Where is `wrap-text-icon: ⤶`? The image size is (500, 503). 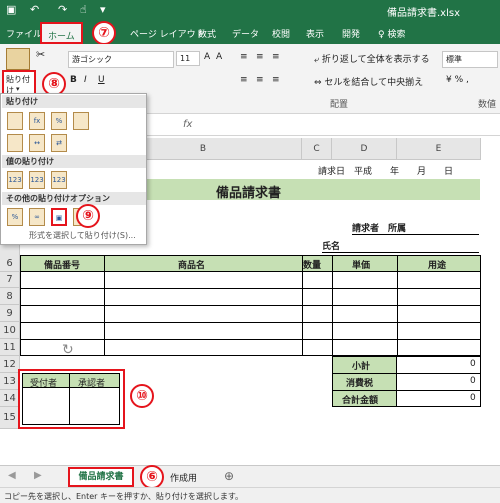 wrap-text-icon: ⤶ is located at coordinates (317, 60).